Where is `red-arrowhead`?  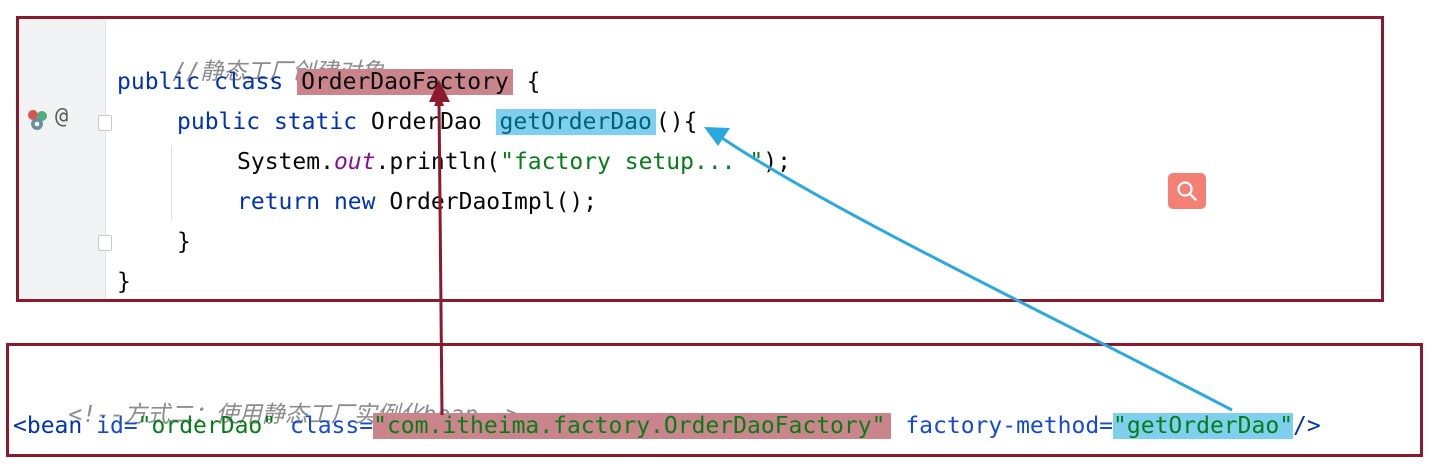
red-arrowhead is located at coordinates (439, 91).